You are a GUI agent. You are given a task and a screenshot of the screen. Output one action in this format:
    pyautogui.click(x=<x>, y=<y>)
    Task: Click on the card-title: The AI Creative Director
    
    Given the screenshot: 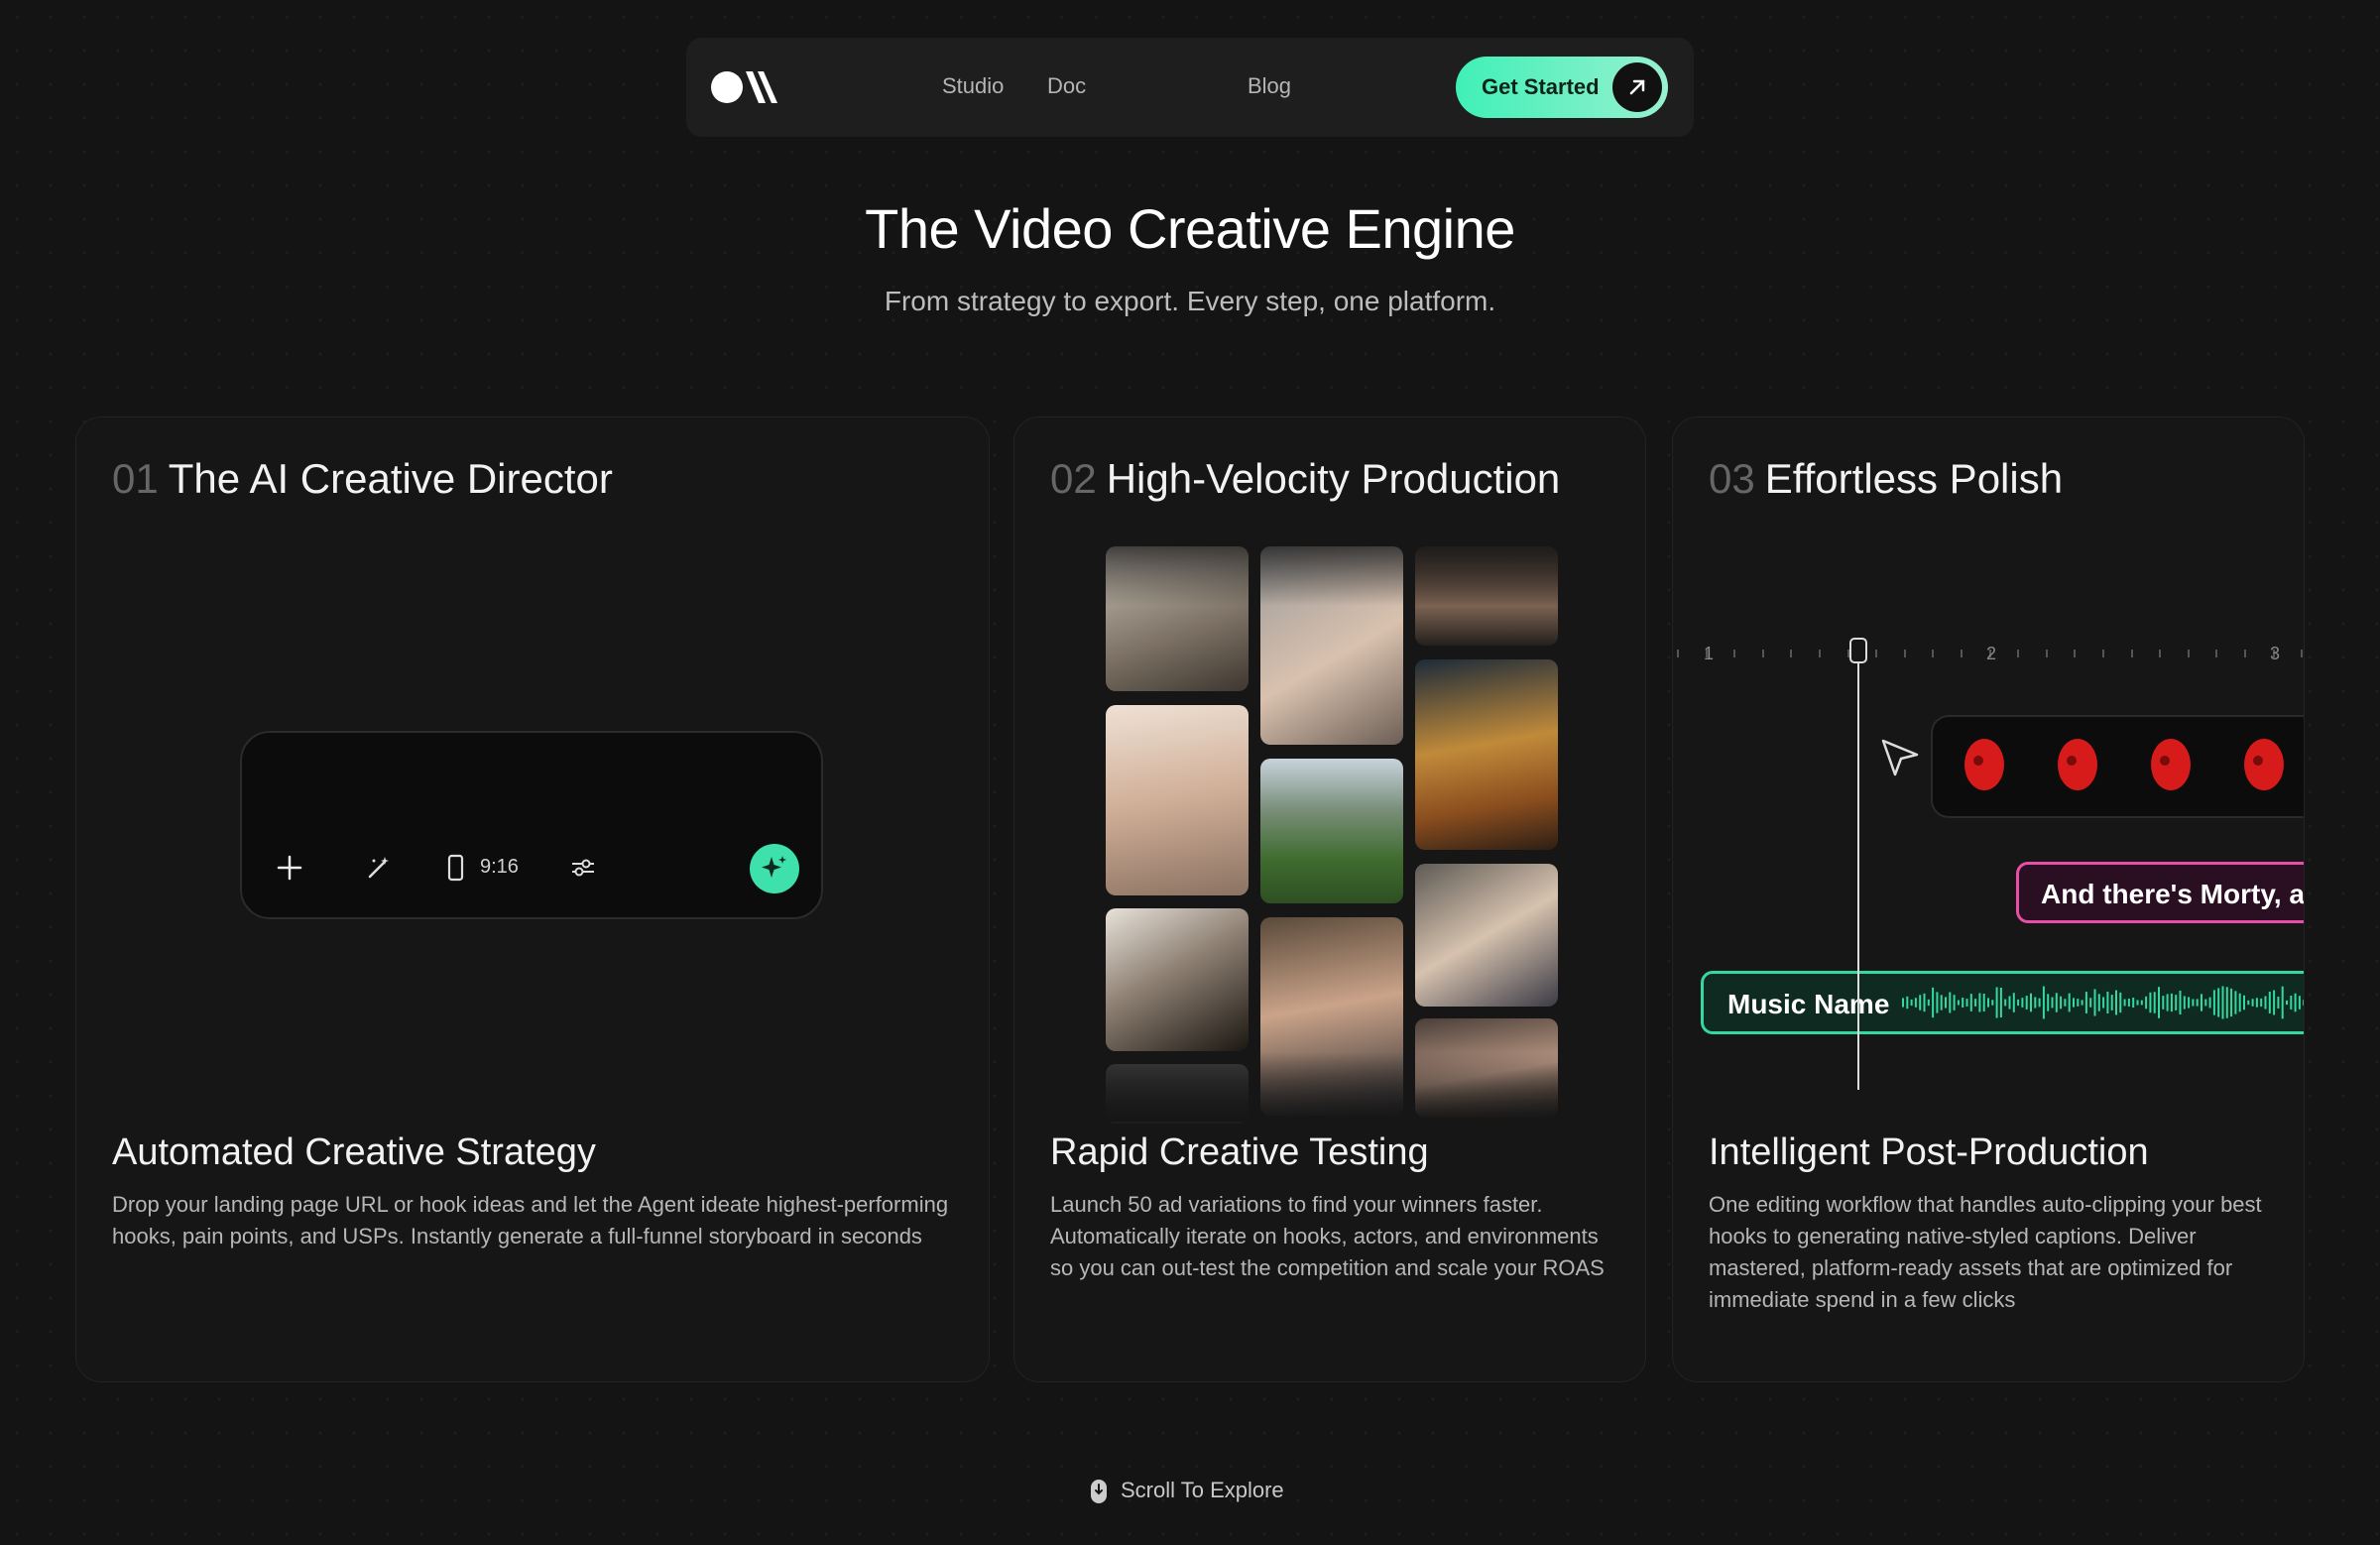 What is the action you would take?
    pyautogui.click(x=390, y=478)
    